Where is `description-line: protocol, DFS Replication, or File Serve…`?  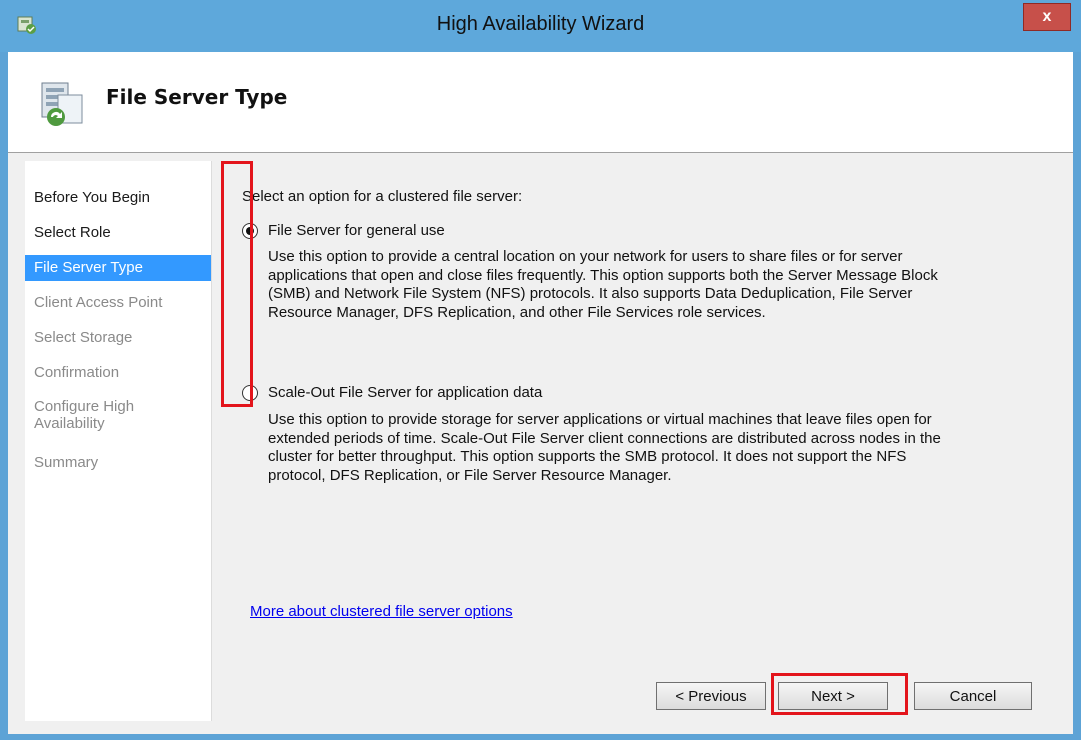 description-line: protocol, DFS Replication, or File Serve… is located at coordinates (470, 475).